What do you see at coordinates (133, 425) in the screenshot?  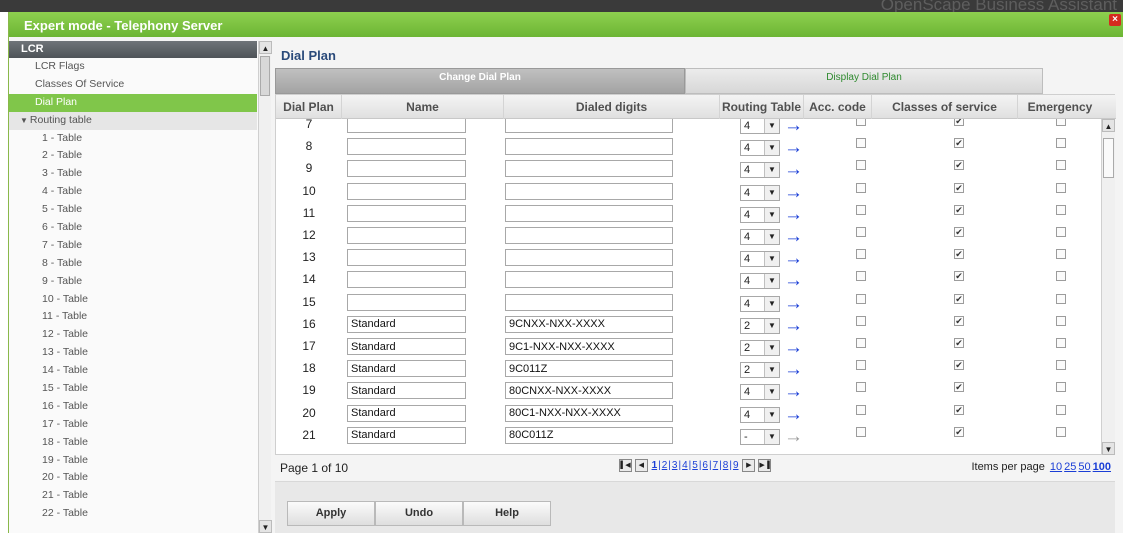 I see `sidebar-item-table: 17 - Table` at bounding box center [133, 425].